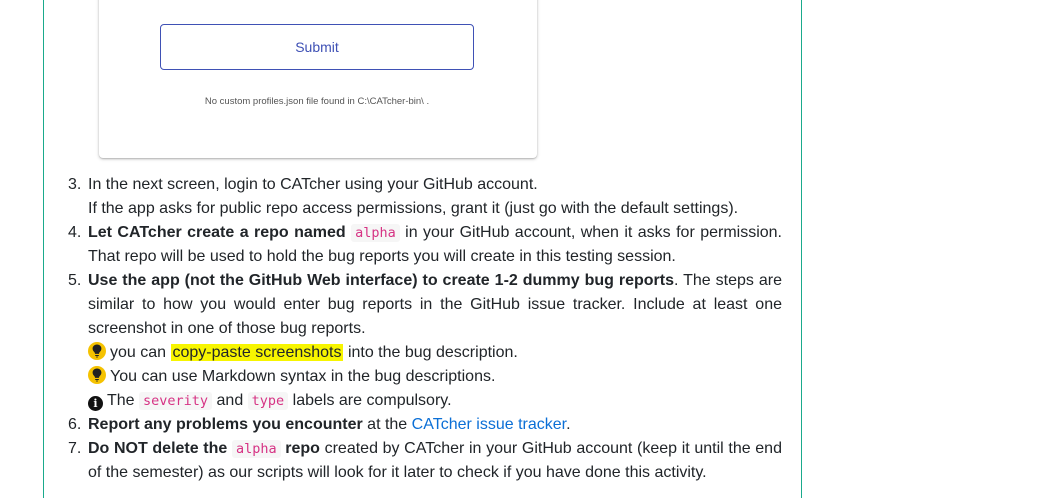  Describe the element at coordinates (158, 448) in the screenshot. I see `step-bold-text: Do NOT delete the` at that location.